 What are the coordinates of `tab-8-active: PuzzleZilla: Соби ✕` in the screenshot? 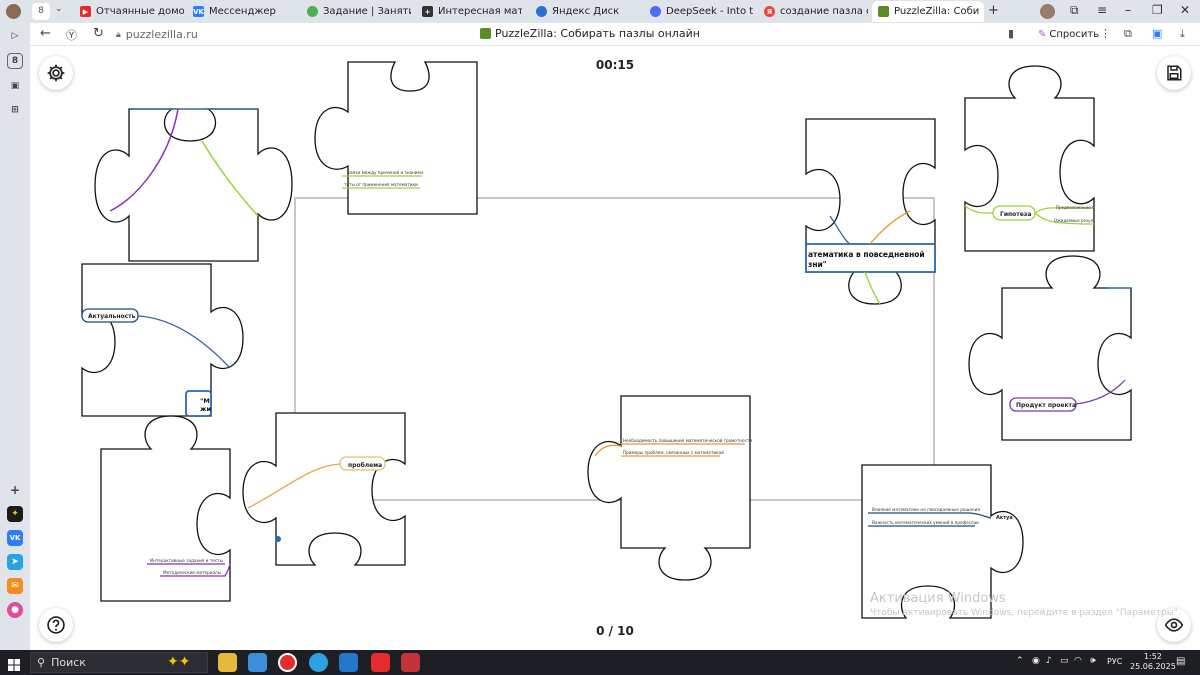 It's located at (928, 11).